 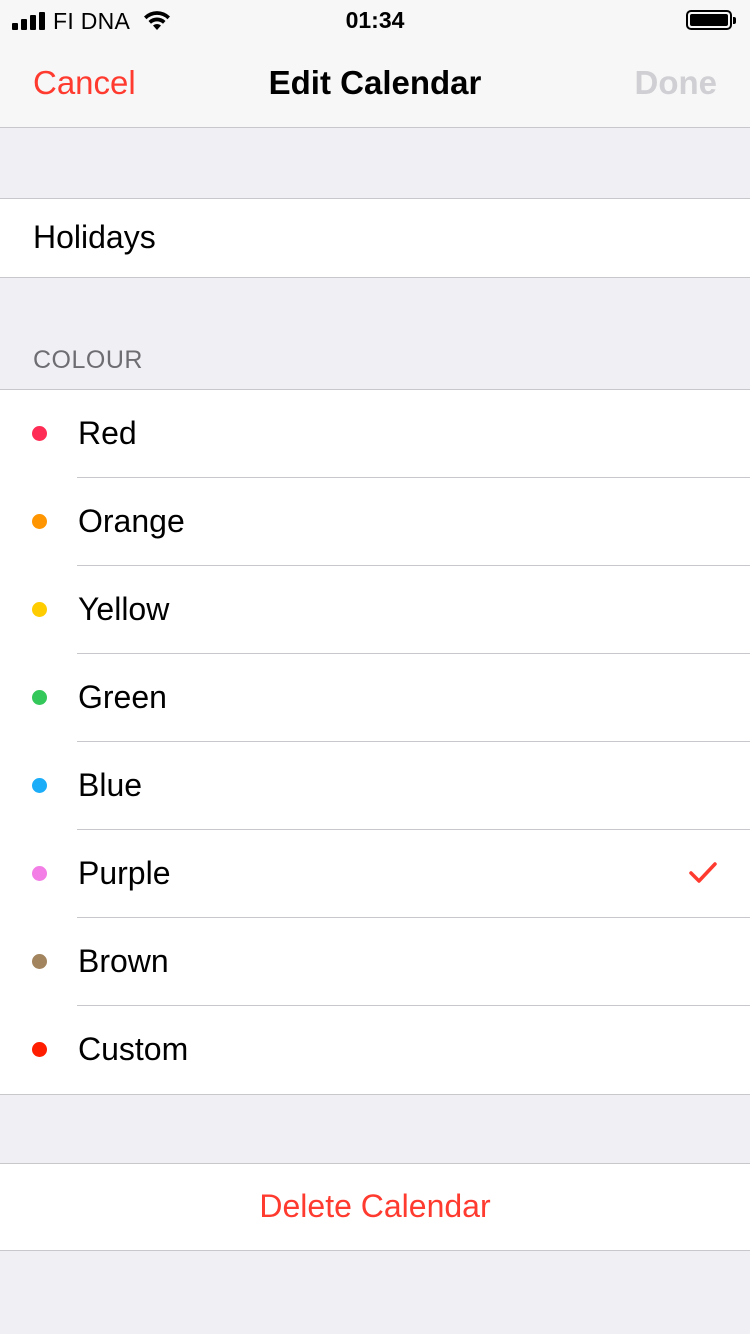 I want to click on colour-option-purple: Purple, so click(x=375, y=874).